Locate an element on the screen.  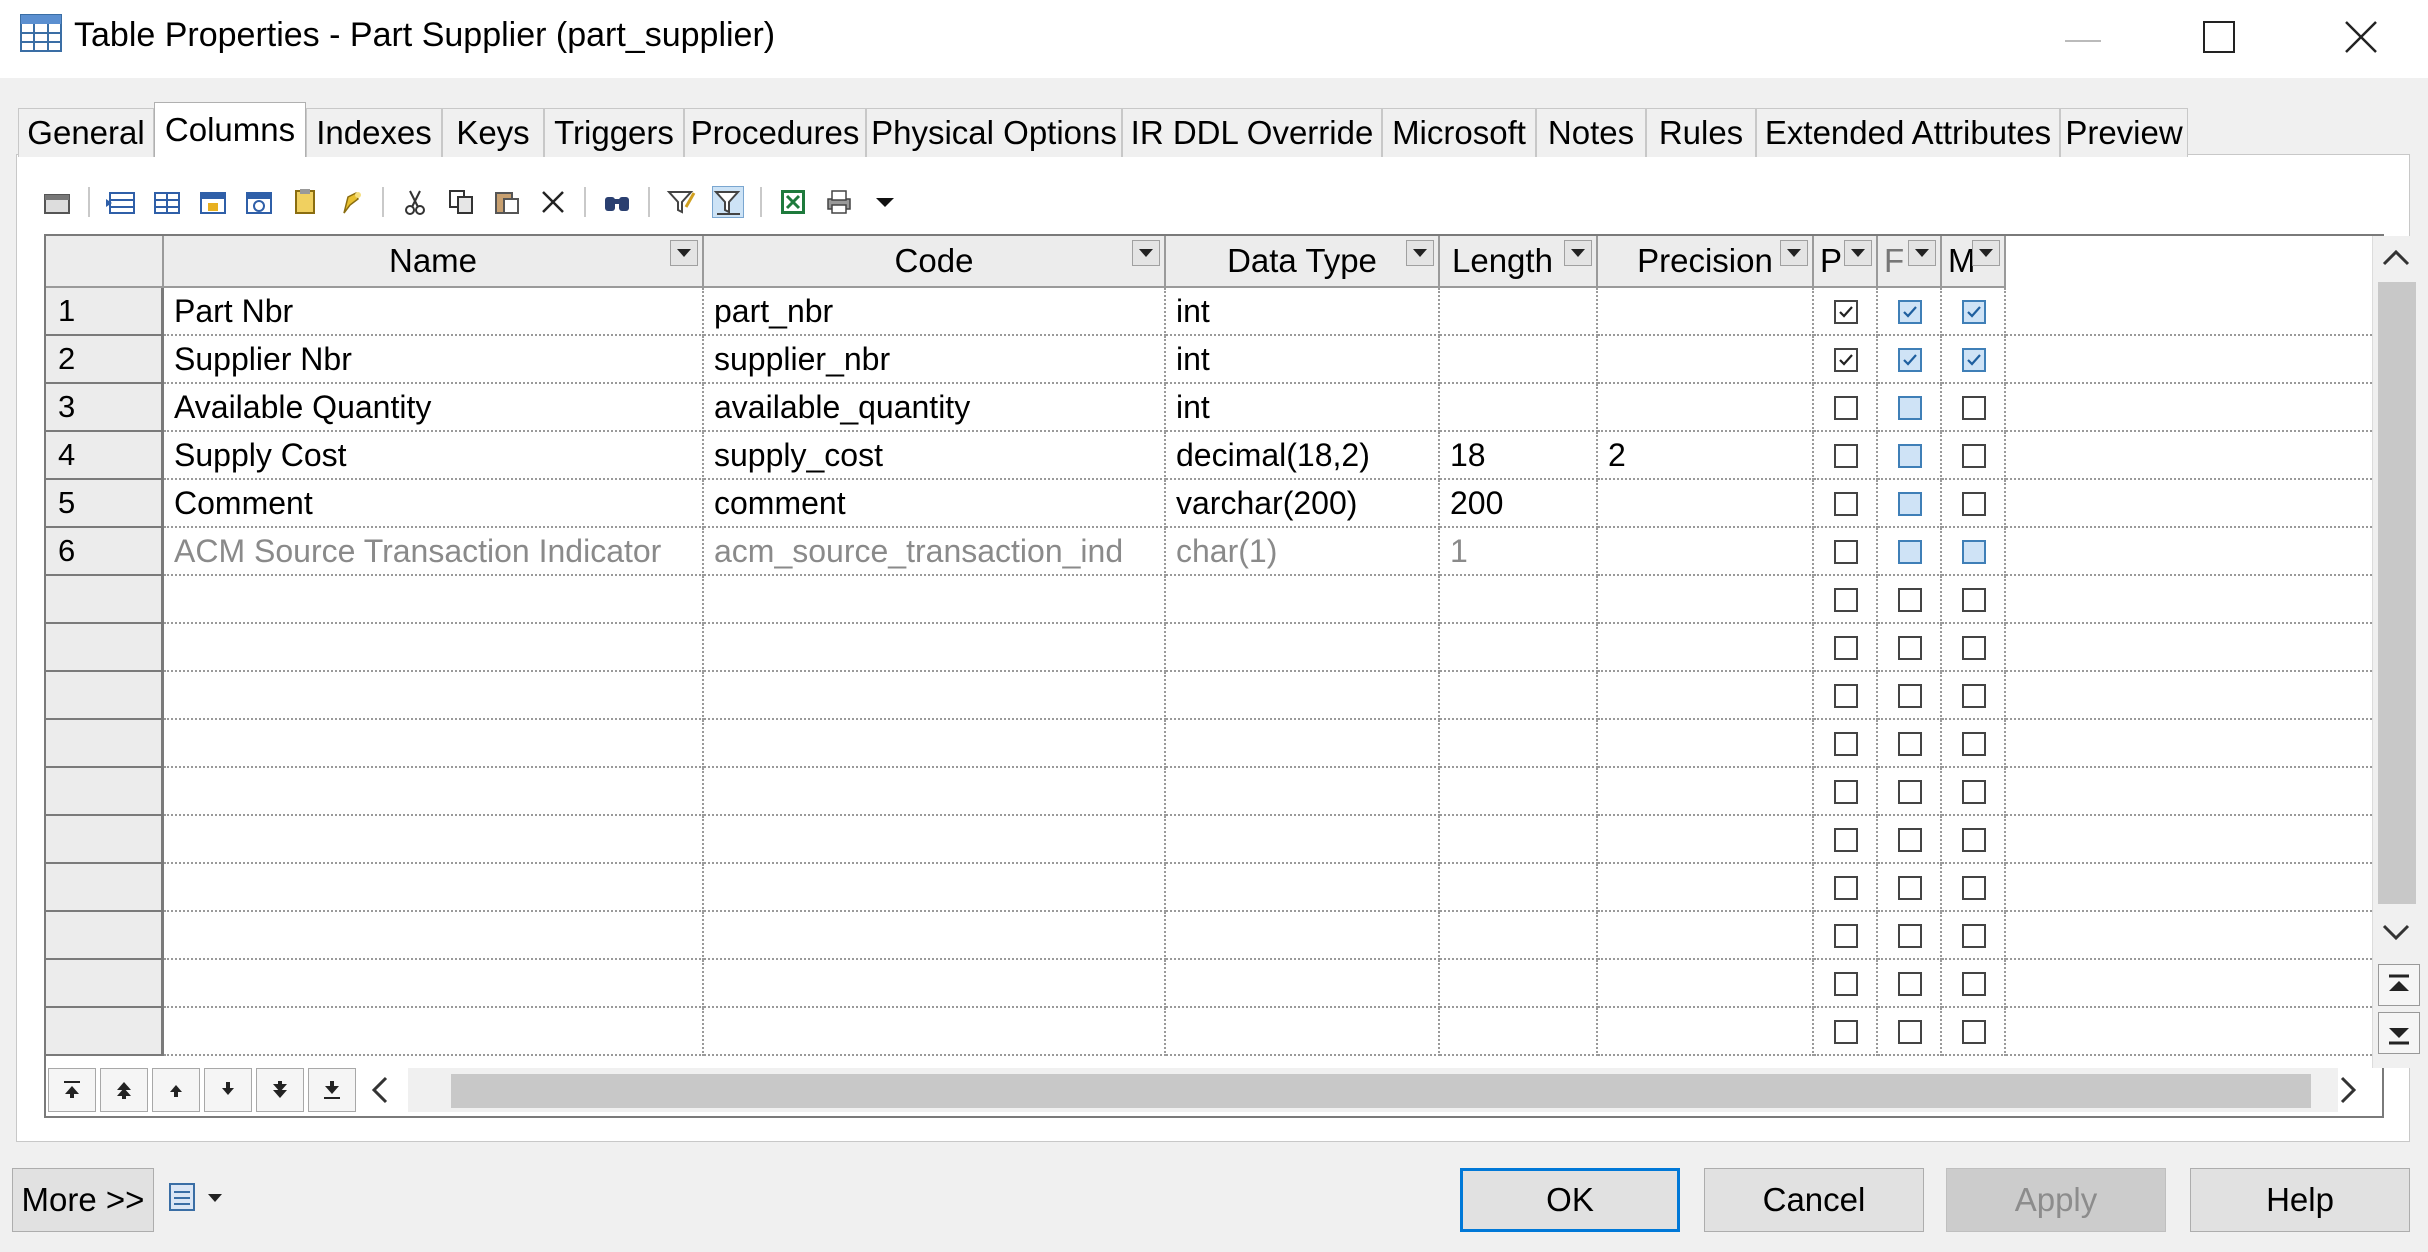
cell-code: comment is located at coordinates (935, 504).